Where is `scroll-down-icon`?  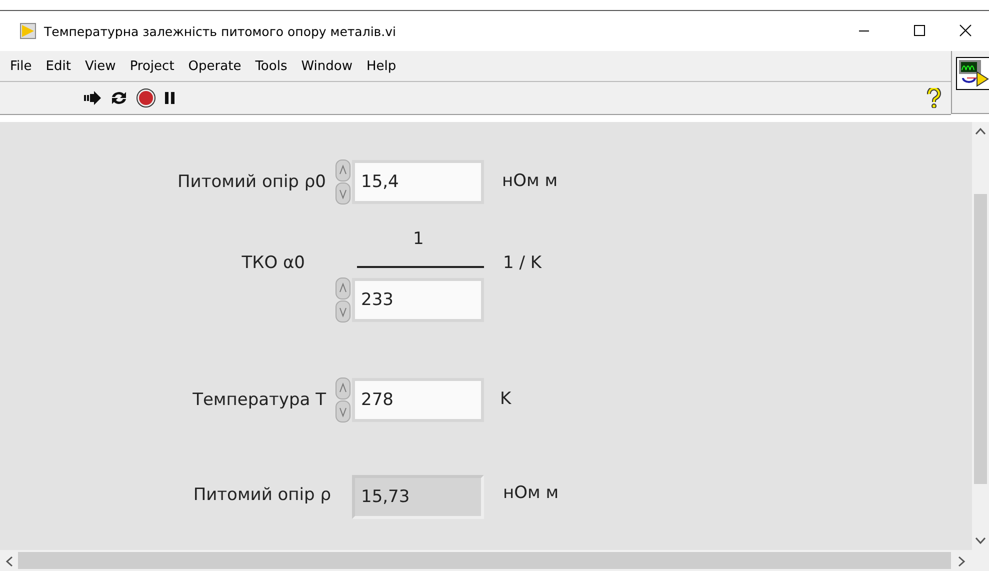 scroll-down-icon is located at coordinates (980, 541).